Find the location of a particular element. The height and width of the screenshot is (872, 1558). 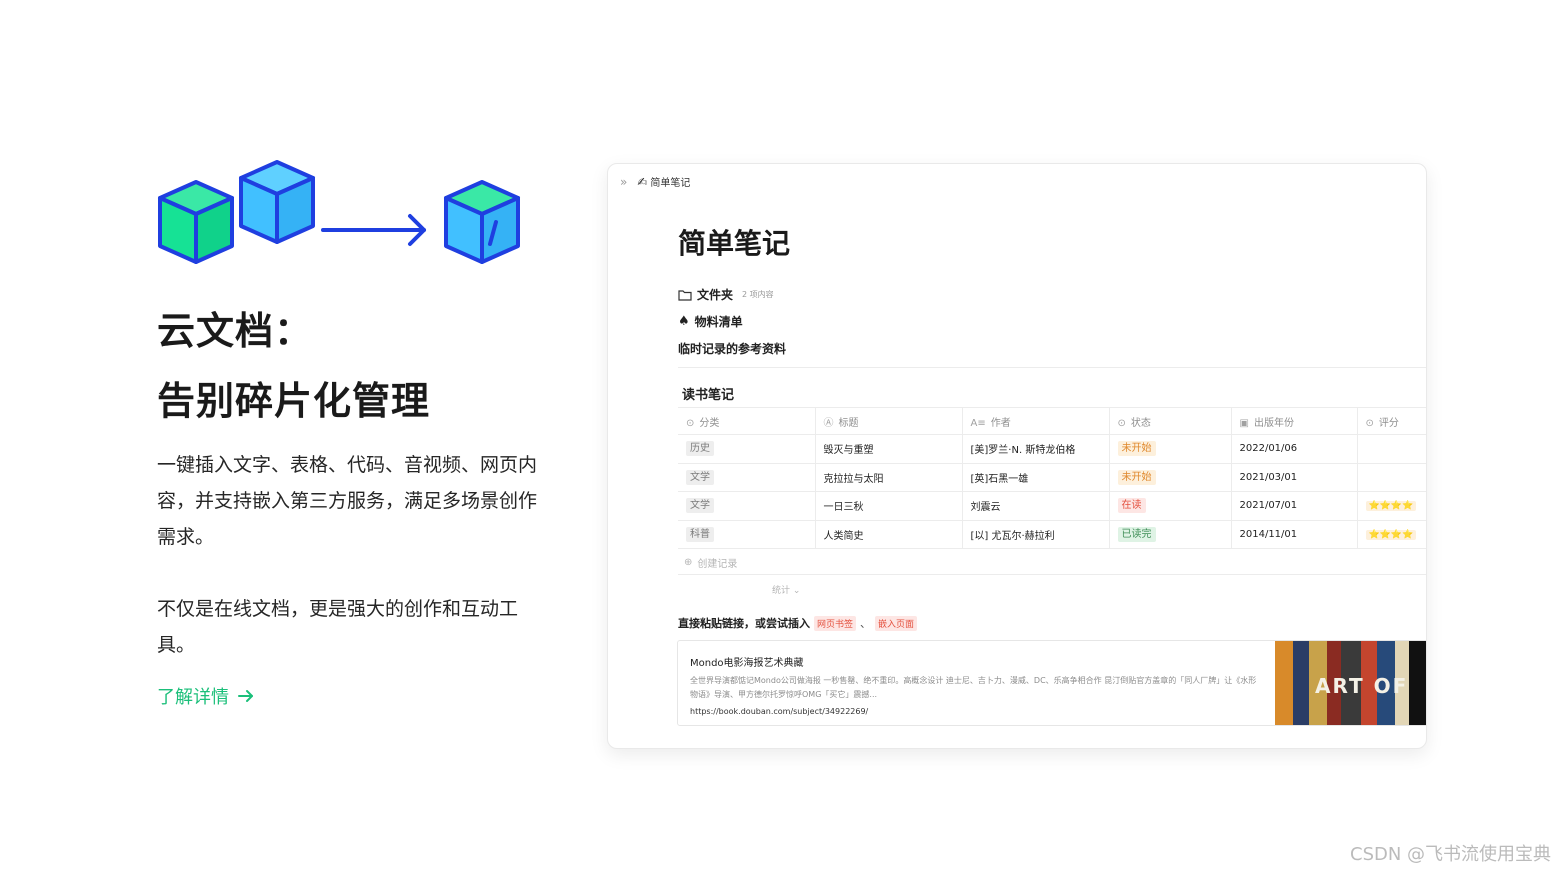

breadcrumb: ✍ 简单笔记 is located at coordinates (664, 182).